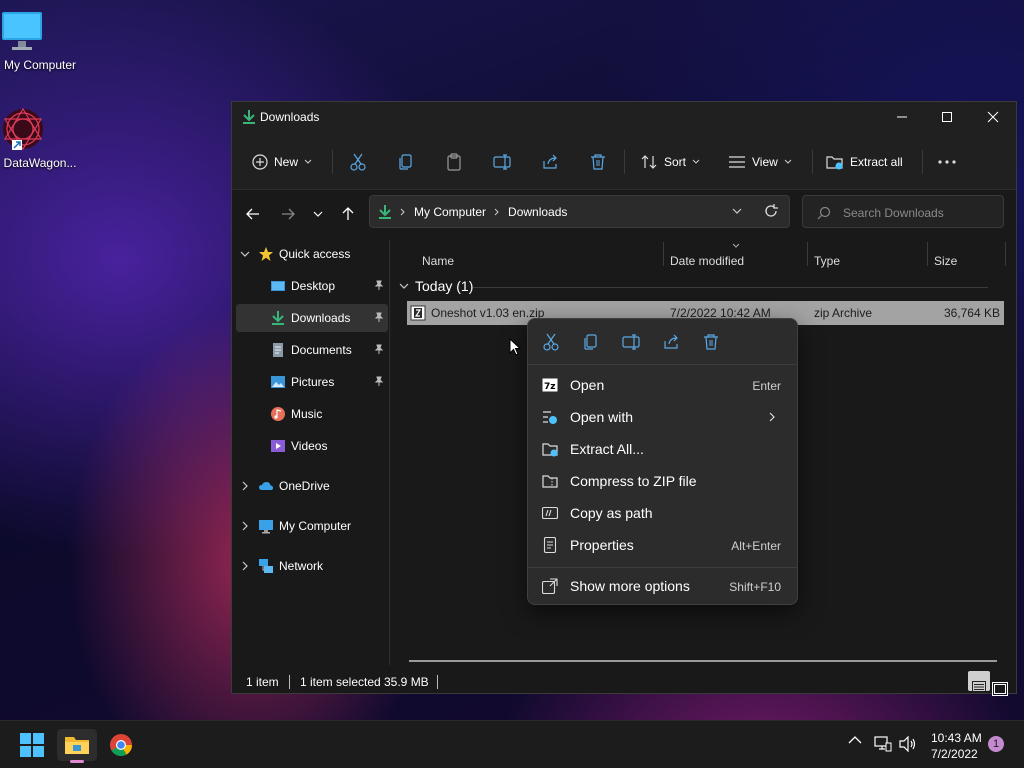  What do you see at coordinates (662, 385) in the screenshot?
I see `menu-item-open: 7z Open Enter` at bounding box center [662, 385].